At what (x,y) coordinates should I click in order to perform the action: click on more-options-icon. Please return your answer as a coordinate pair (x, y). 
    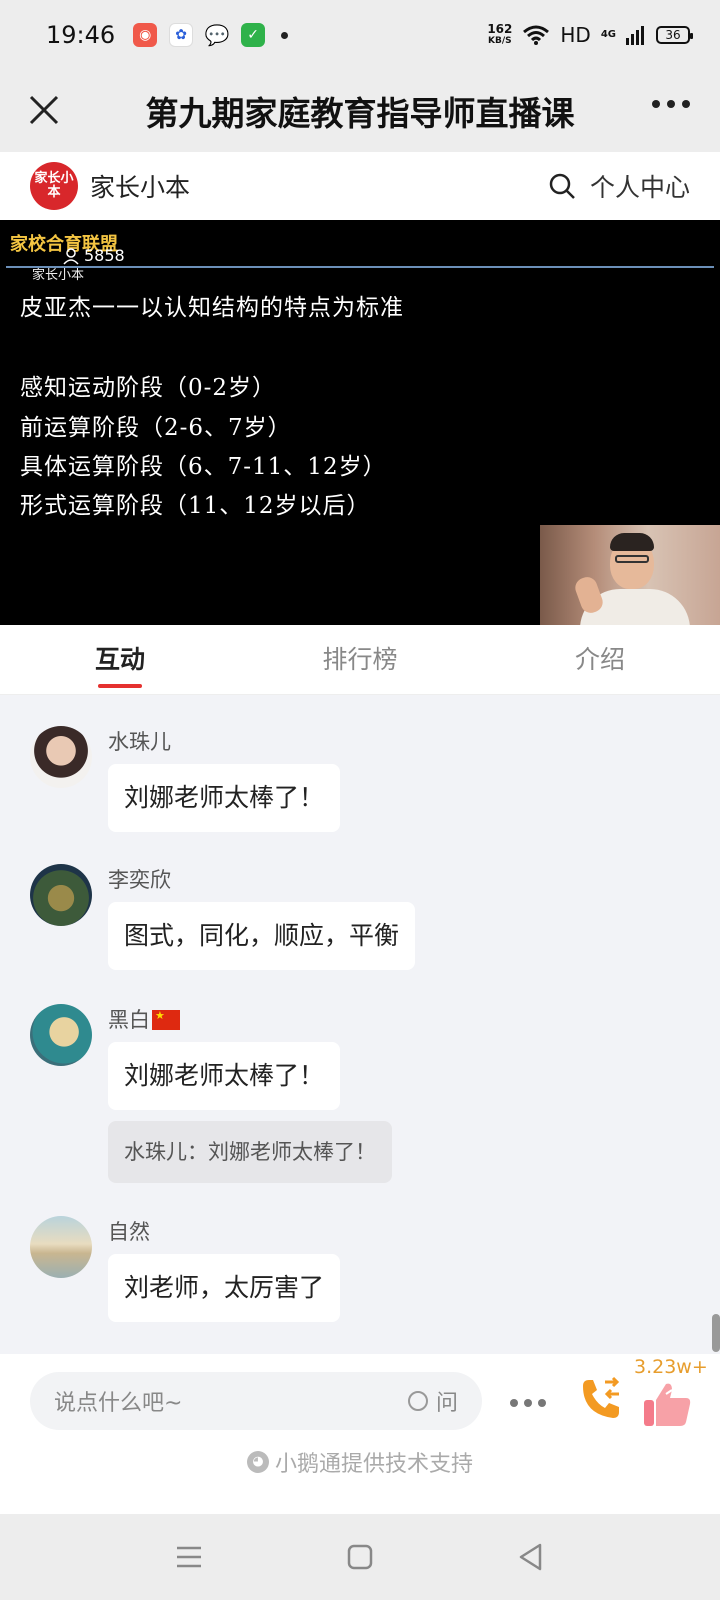
    Looking at the image, I should click on (528, 1403).